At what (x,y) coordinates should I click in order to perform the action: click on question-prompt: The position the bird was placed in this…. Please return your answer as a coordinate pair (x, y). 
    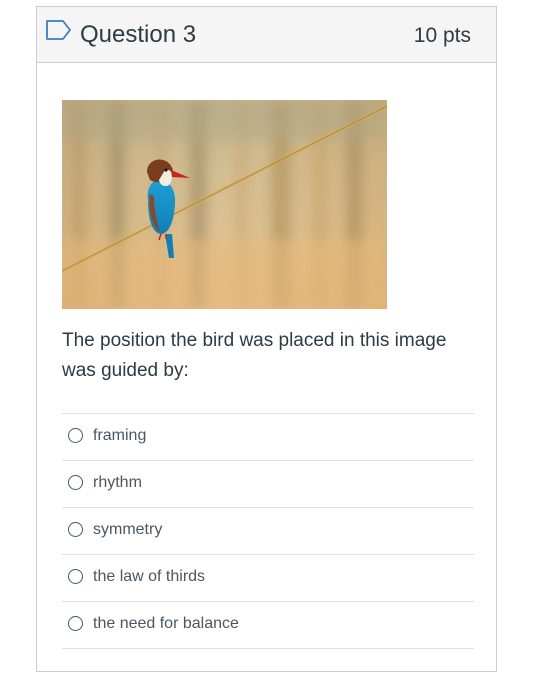
    Looking at the image, I should click on (254, 355).